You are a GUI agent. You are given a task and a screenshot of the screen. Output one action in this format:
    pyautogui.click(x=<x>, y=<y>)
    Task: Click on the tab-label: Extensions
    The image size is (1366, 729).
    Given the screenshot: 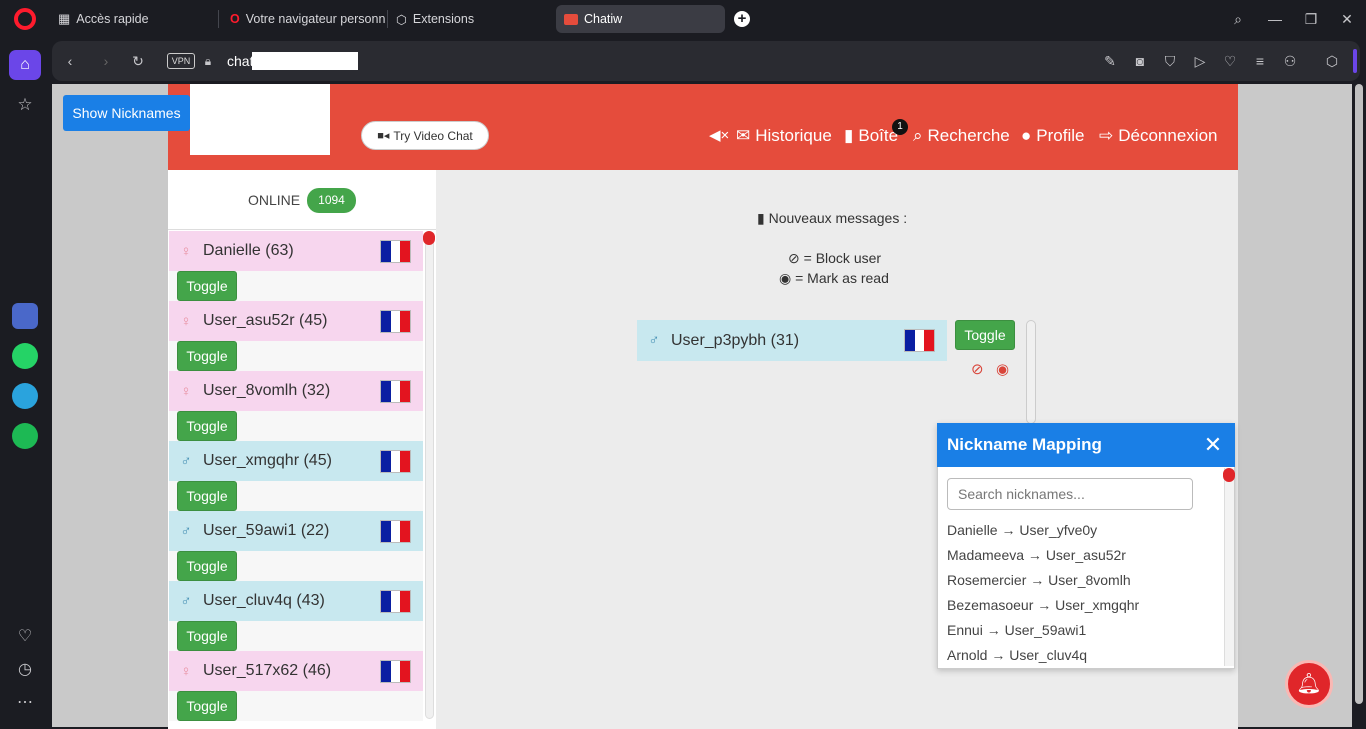 What is the action you would take?
    pyautogui.click(x=443, y=19)
    